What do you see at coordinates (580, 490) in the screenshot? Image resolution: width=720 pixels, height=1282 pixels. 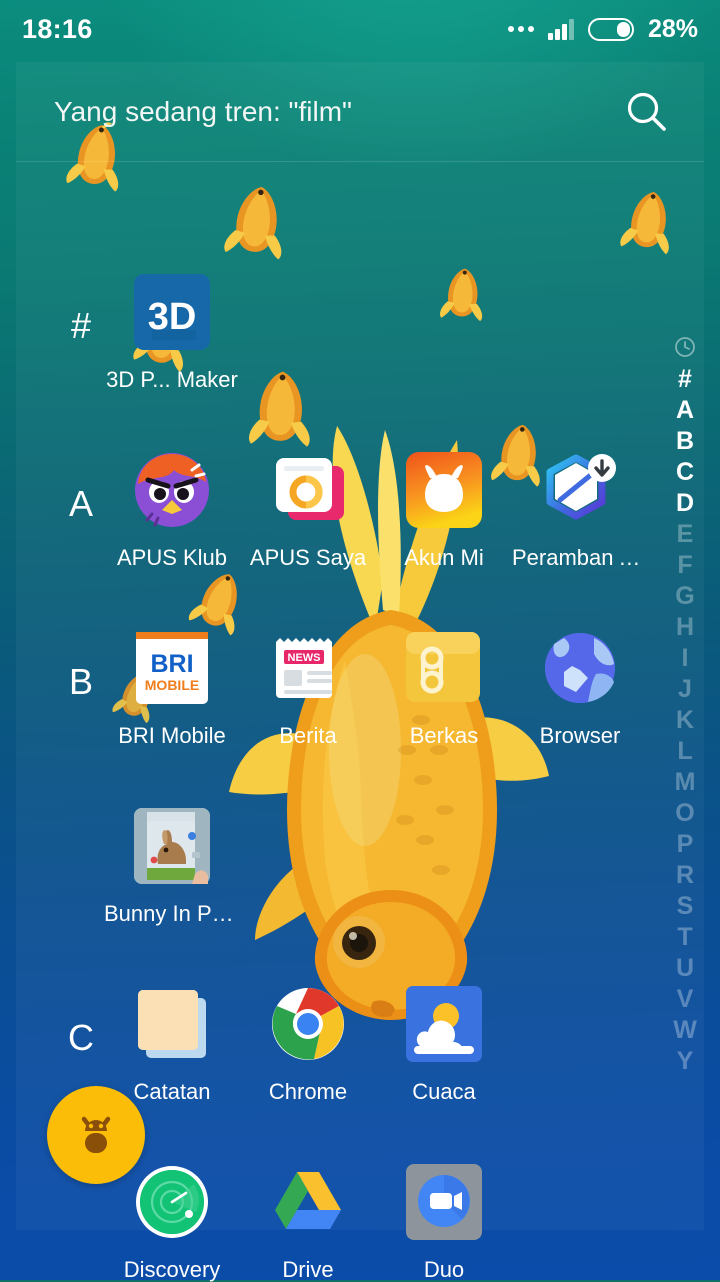 I see `peramban-icon` at bounding box center [580, 490].